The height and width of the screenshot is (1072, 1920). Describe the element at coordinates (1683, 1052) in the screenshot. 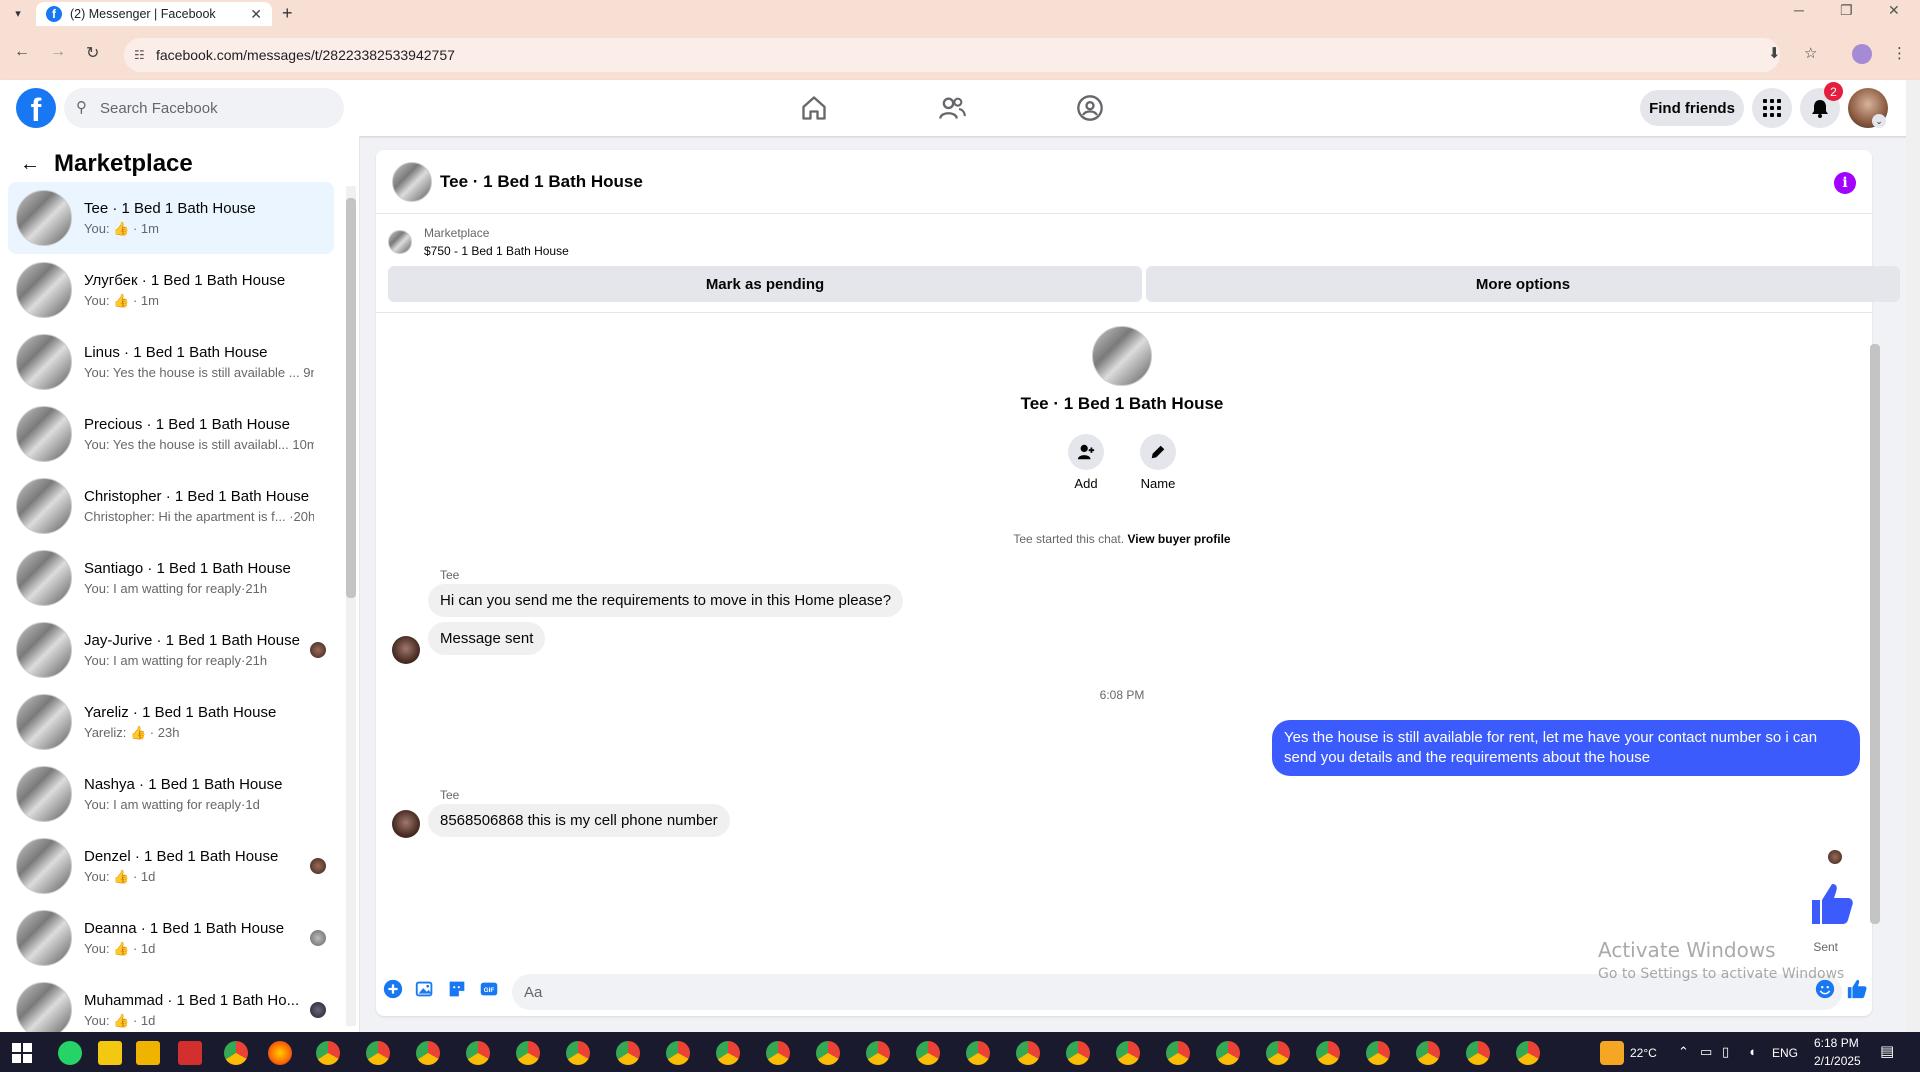

I see `tray-chevron-icon: ⌃` at that location.